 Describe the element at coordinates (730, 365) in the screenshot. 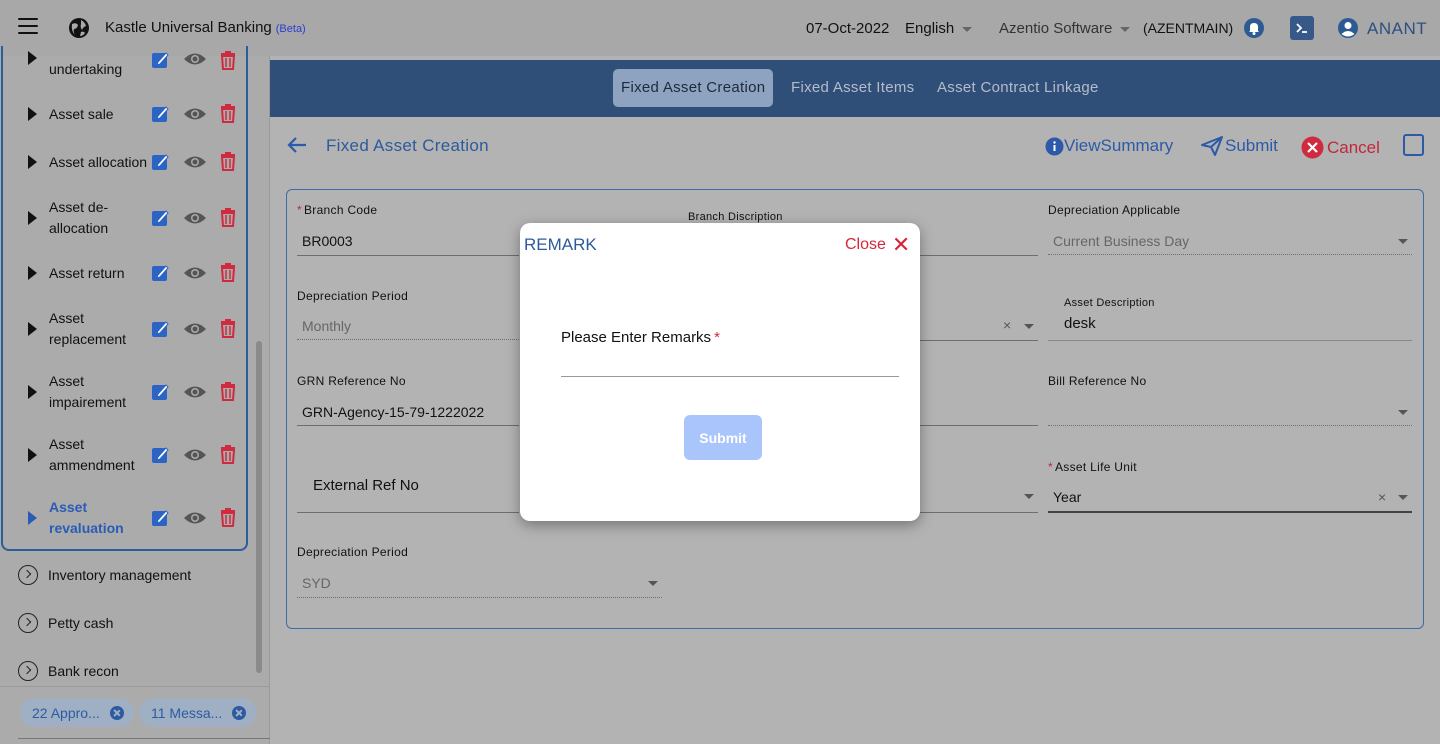

I see `remarks-input` at that location.